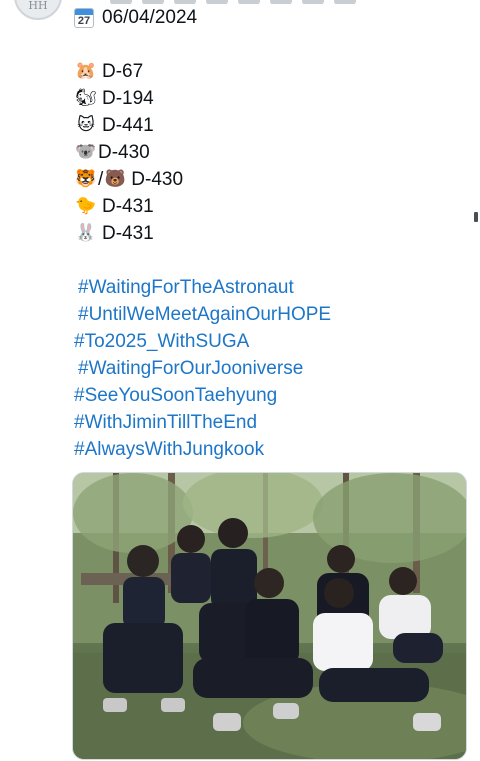  What do you see at coordinates (272, 287) in the screenshot?
I see `hashtag-link: #WaitingForTheAstronaut` at bounding box center [272, 287].